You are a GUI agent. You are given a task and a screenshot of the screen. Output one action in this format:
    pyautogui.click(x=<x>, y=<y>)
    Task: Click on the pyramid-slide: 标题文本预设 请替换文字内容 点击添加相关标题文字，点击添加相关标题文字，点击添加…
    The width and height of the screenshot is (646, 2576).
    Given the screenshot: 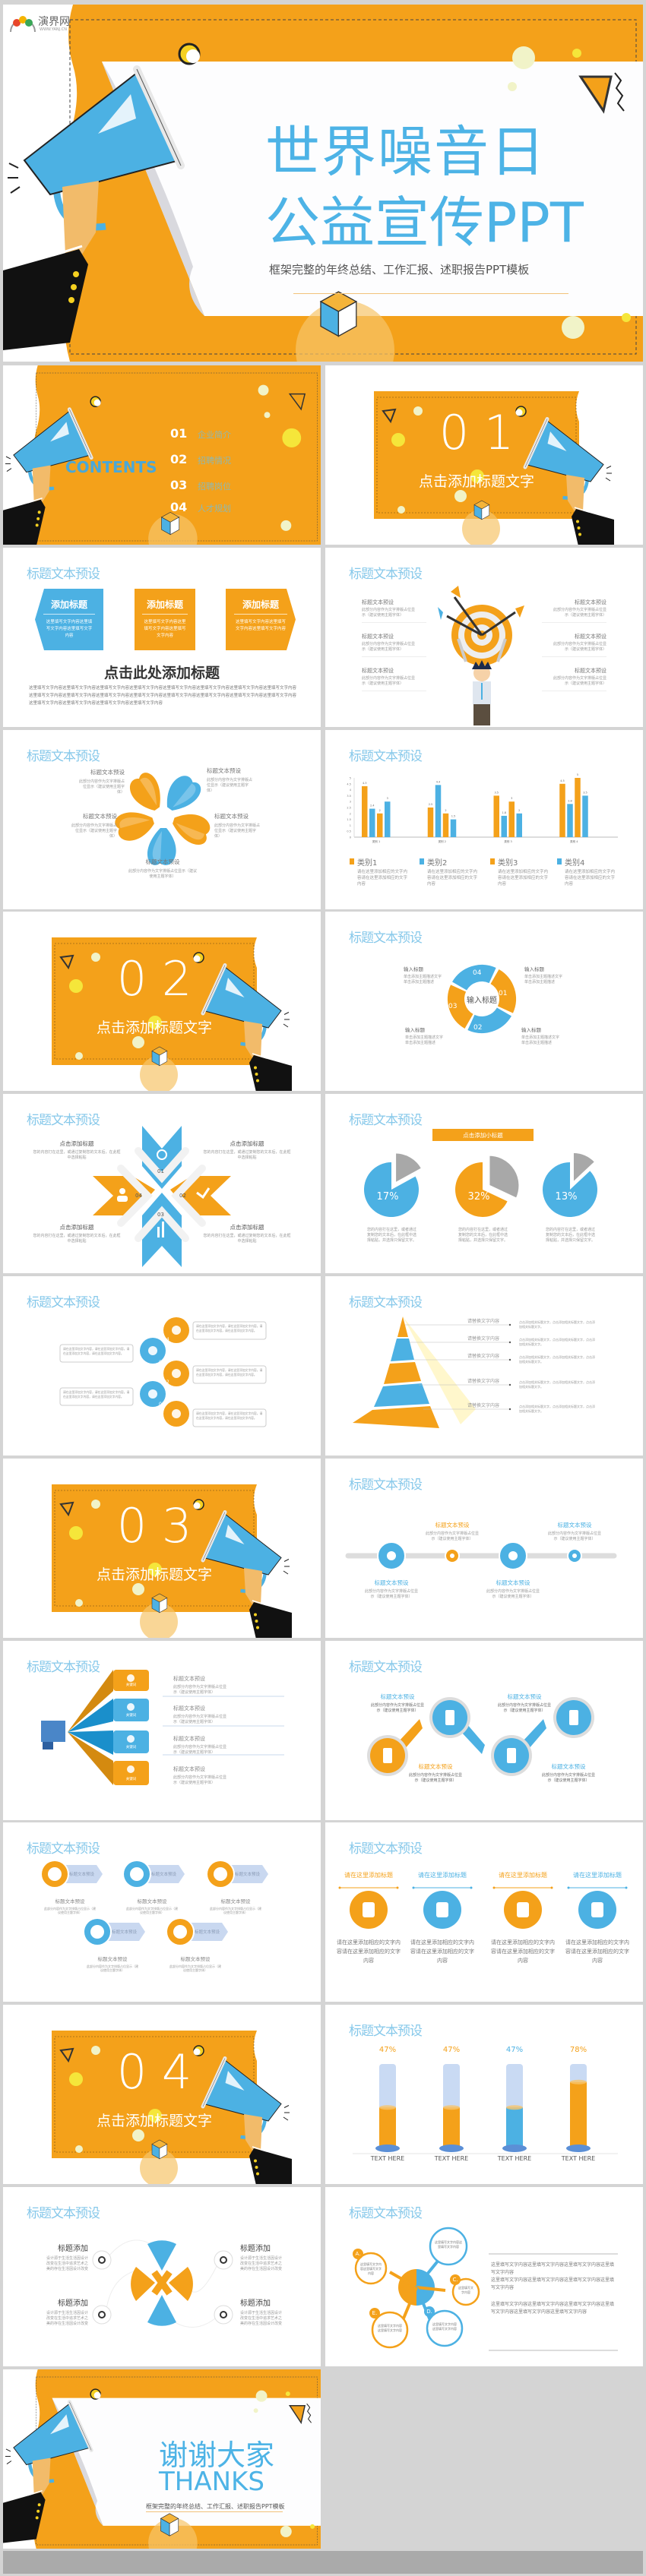 What is the action you would take?
    pyautogui.click(x=484, y=1366)
    